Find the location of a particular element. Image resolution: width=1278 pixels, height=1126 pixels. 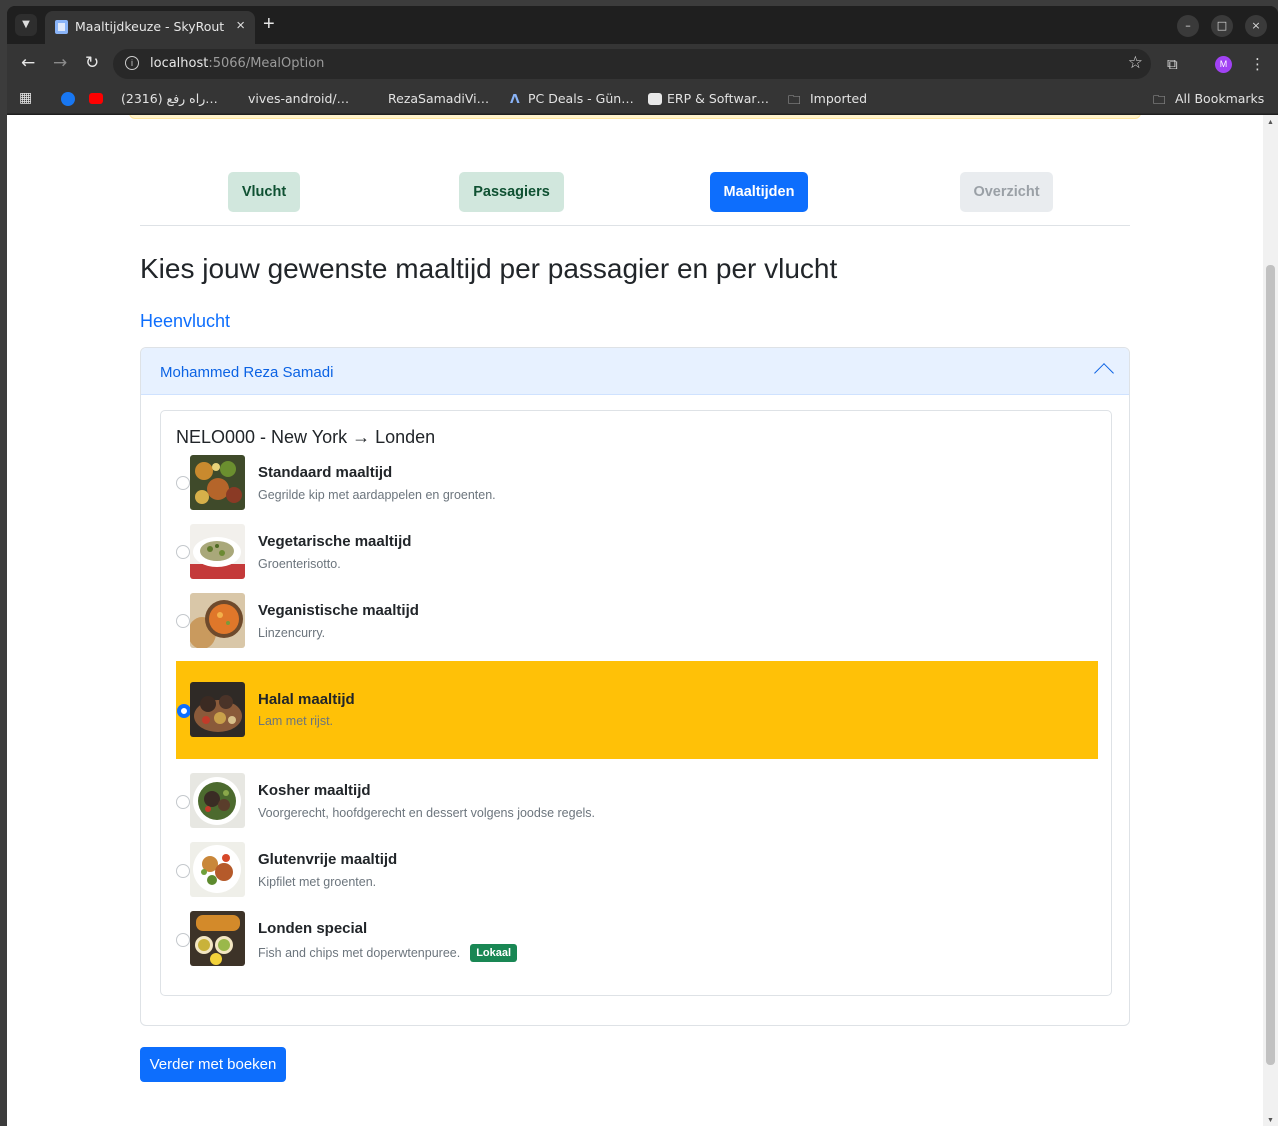

passenger-name: Mohammed Reza Samadi is located at coordinates (247, 372).